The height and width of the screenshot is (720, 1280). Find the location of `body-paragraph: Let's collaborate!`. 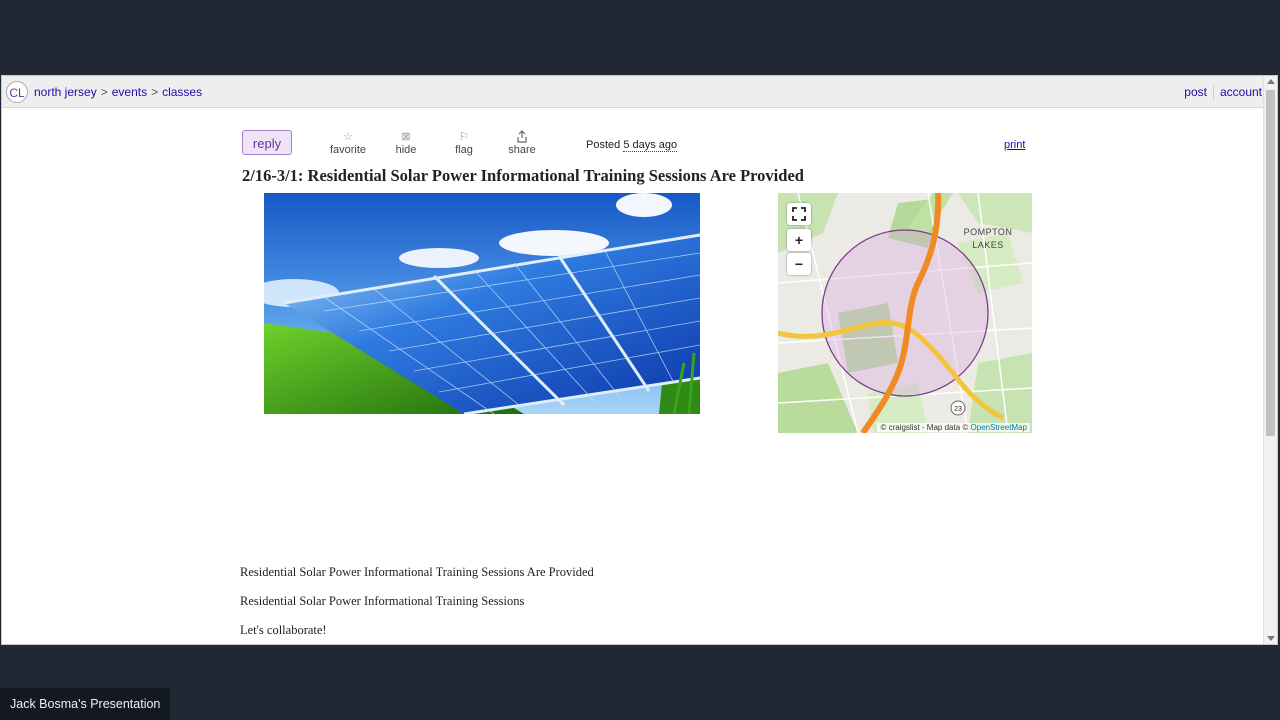

body-paragraph: Let's collaborate! is located at coordinates (283, 630).